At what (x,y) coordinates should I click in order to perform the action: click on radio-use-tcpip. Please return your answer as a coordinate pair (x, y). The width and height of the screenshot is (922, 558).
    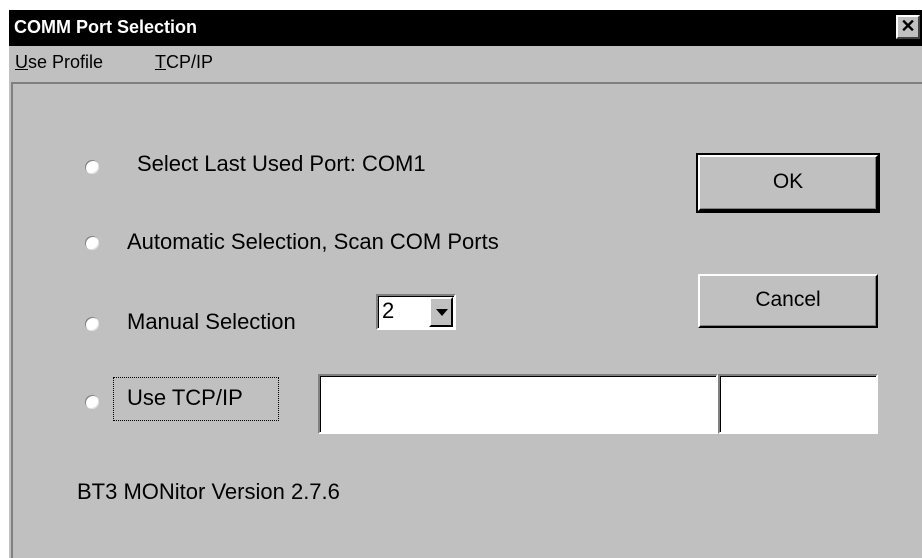
    Looking at the image, I should click on (92, 402).